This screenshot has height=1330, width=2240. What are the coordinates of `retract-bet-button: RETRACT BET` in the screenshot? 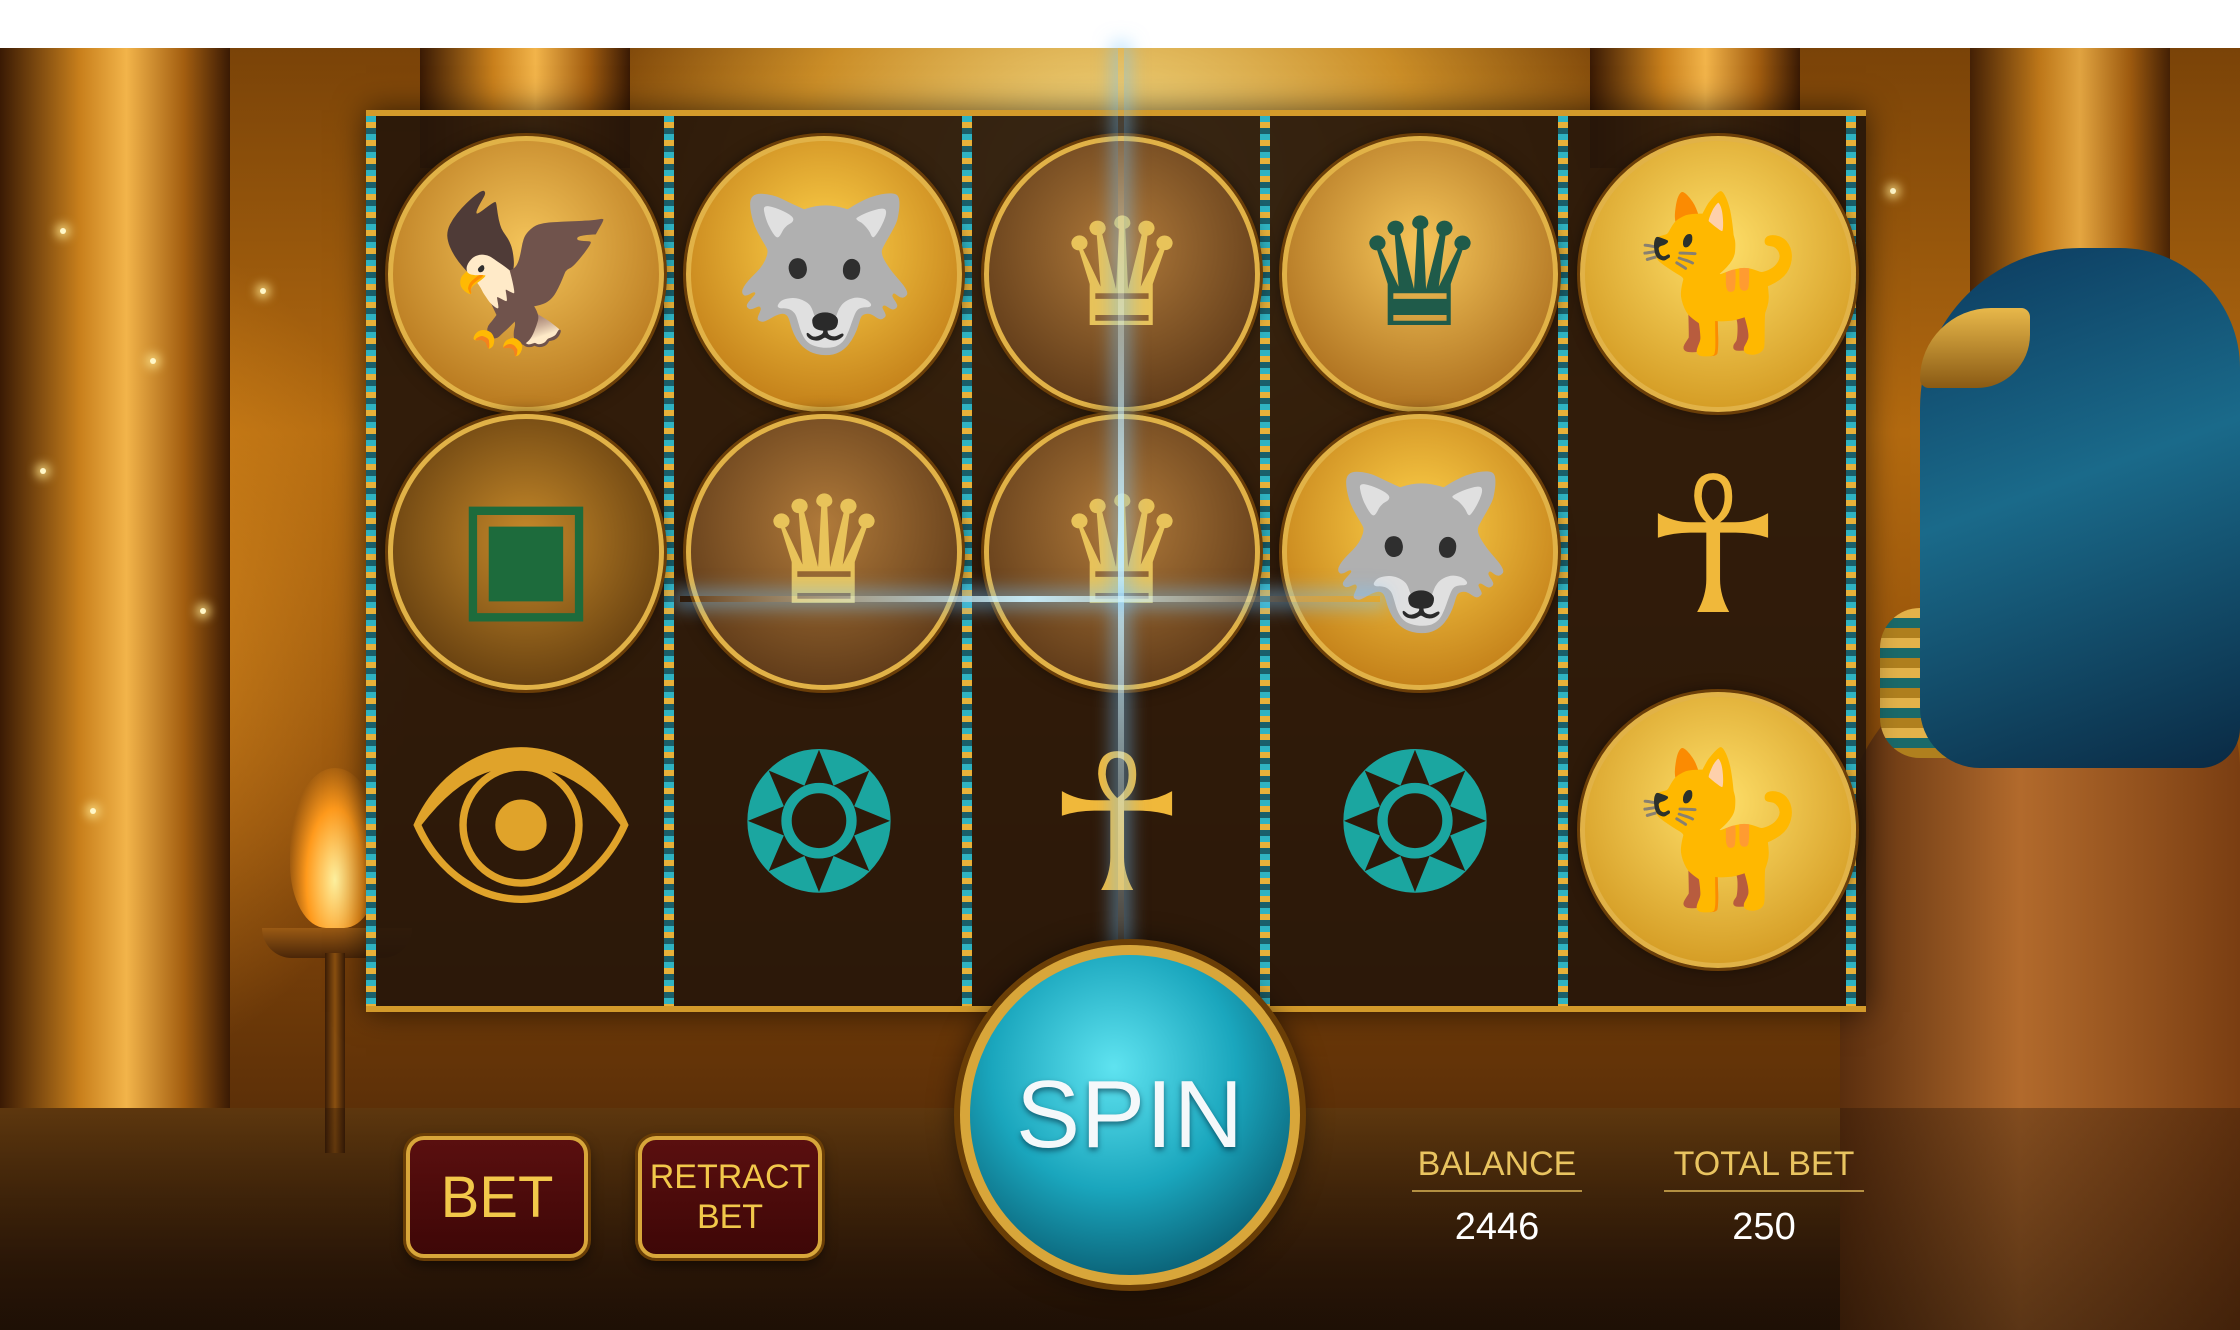 It's located at (730, 1197).